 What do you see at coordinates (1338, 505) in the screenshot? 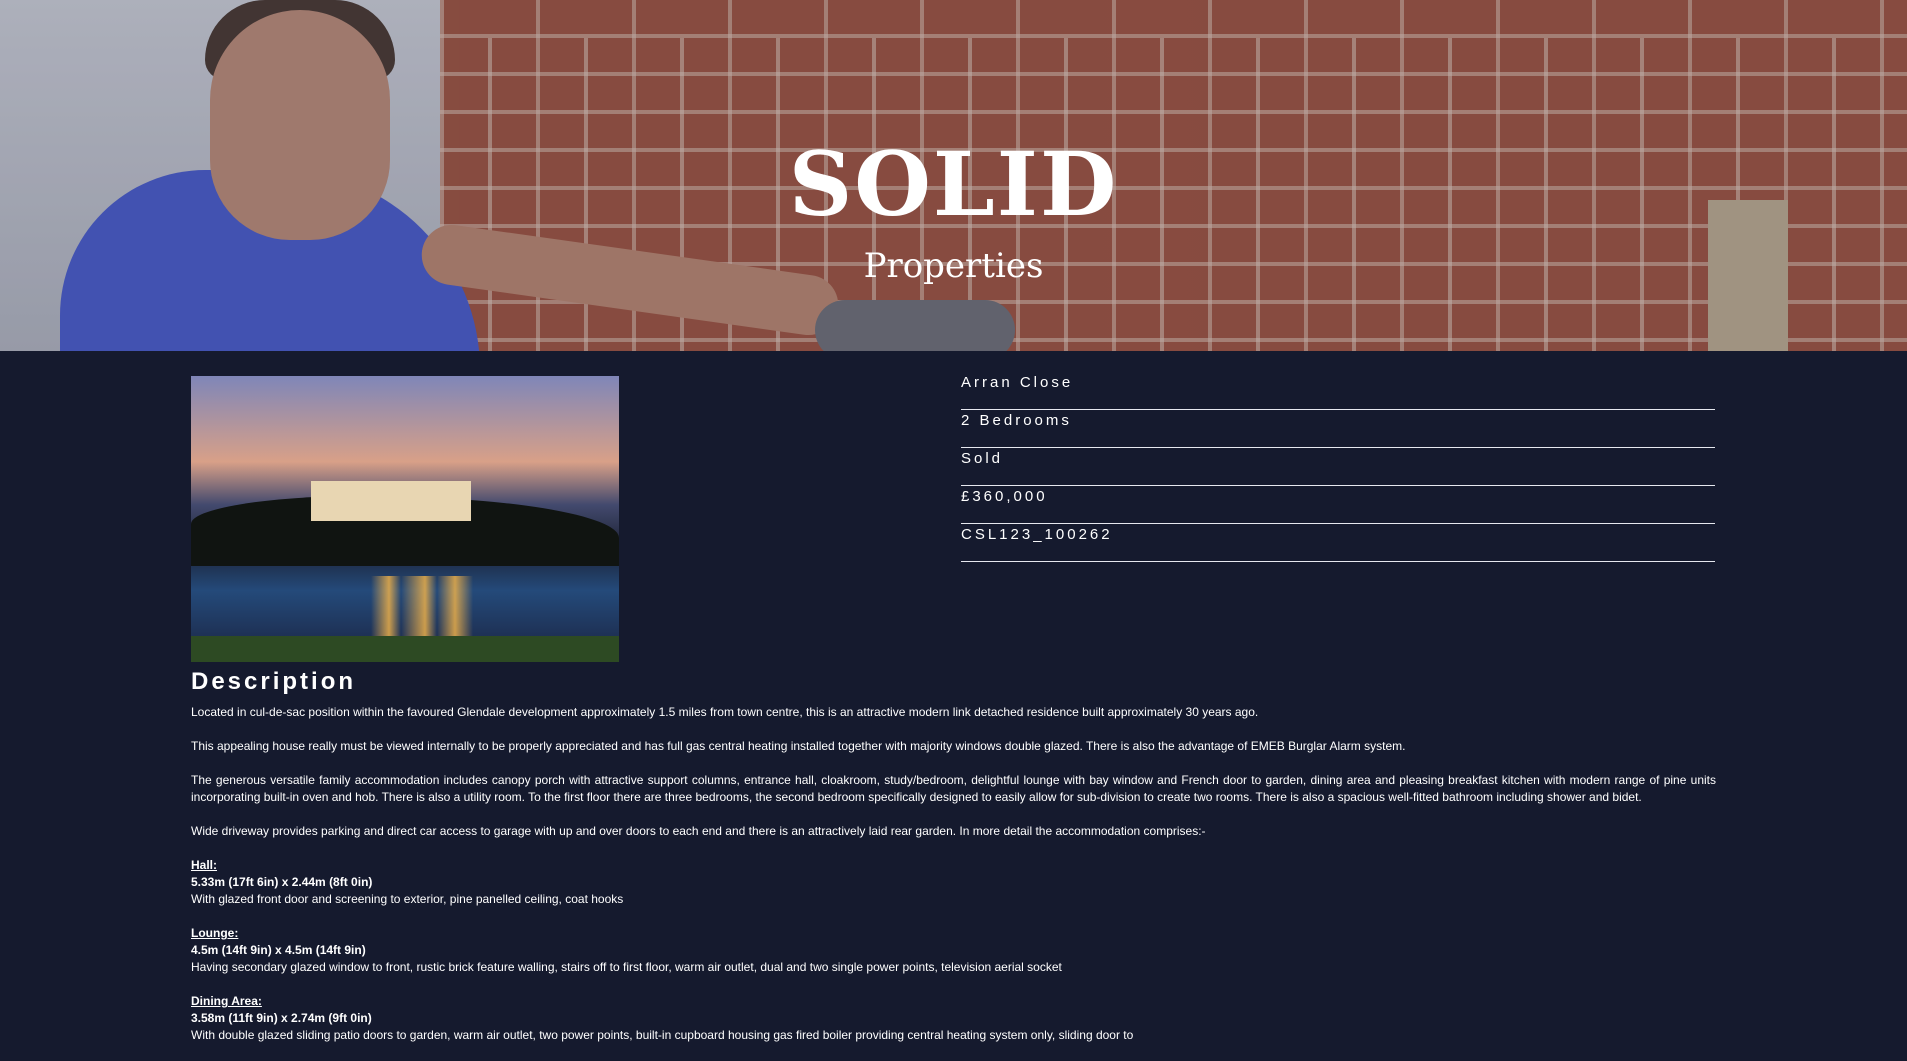
I see `property-price-row: £360,000` at bounding box center [1338, 505].